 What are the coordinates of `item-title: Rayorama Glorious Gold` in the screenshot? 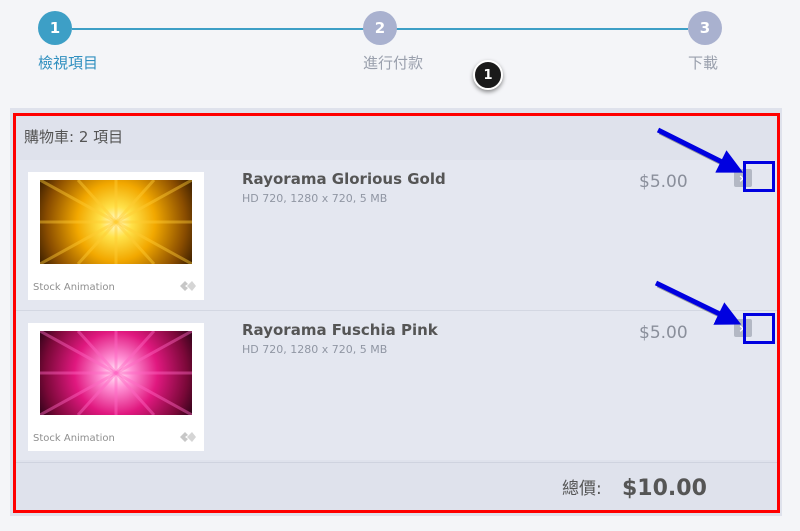 It's located at (344, 179).